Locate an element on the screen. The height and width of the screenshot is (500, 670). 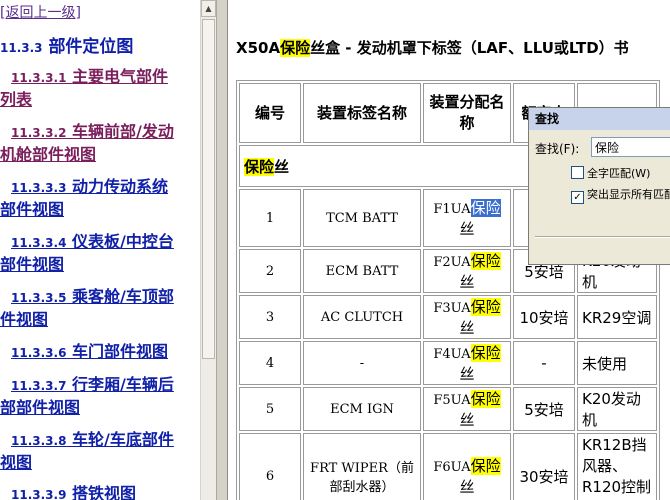
checkbox-unchecked-icon is located at coordinates (577, 172).